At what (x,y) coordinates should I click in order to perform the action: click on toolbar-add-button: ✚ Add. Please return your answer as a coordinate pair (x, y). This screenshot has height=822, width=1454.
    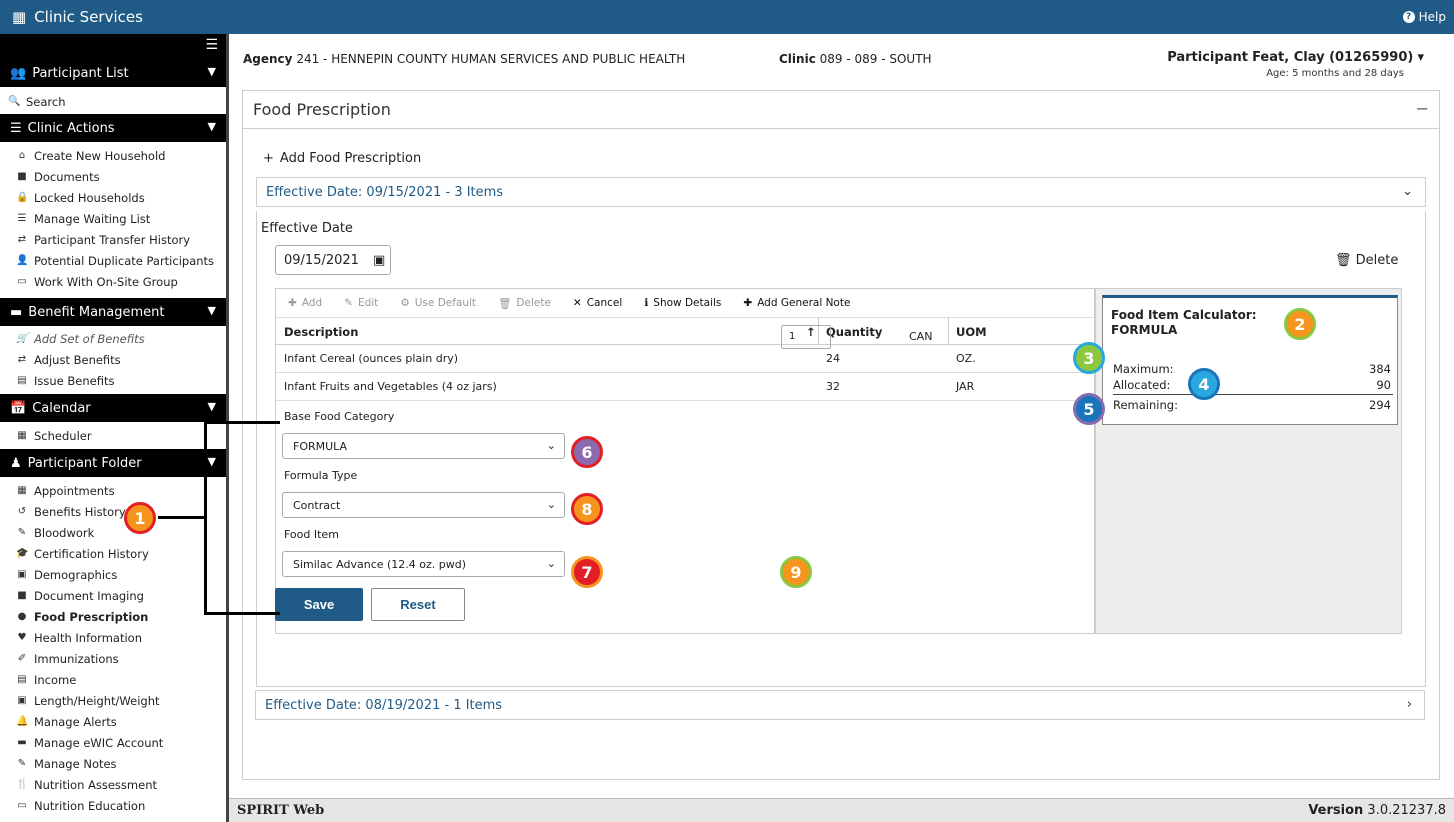
    Looking at the image, I should click on (305, 303).